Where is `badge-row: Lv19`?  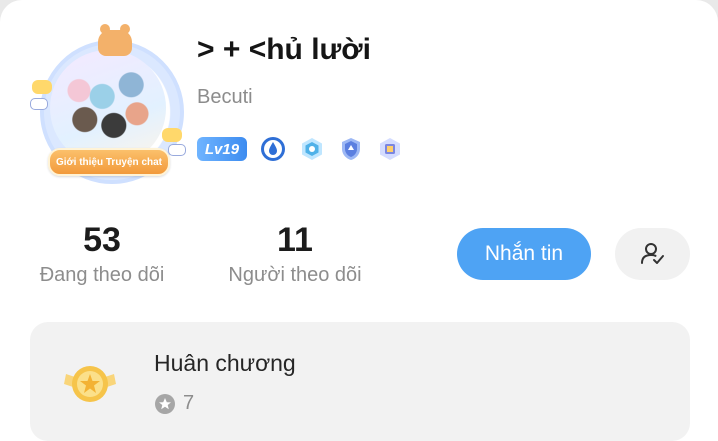
badge-row: Lv19 is located at coordinates (300, 149).